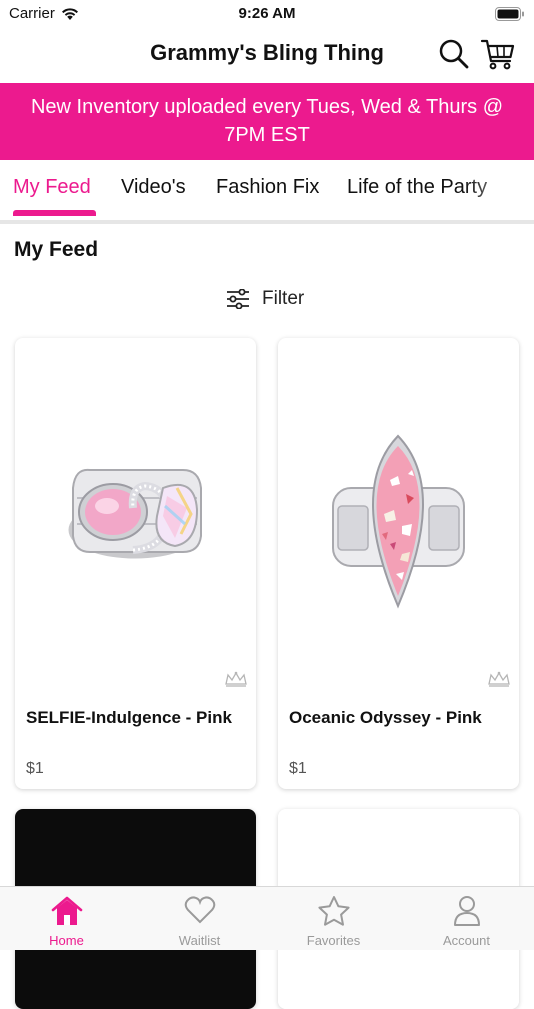 The image size is (534, 1009). What do you see at coordinates (267, 187) in the screenshot?
I see `tab-fashion-fix: Fashion Fix` at bounding box center [267, 187].